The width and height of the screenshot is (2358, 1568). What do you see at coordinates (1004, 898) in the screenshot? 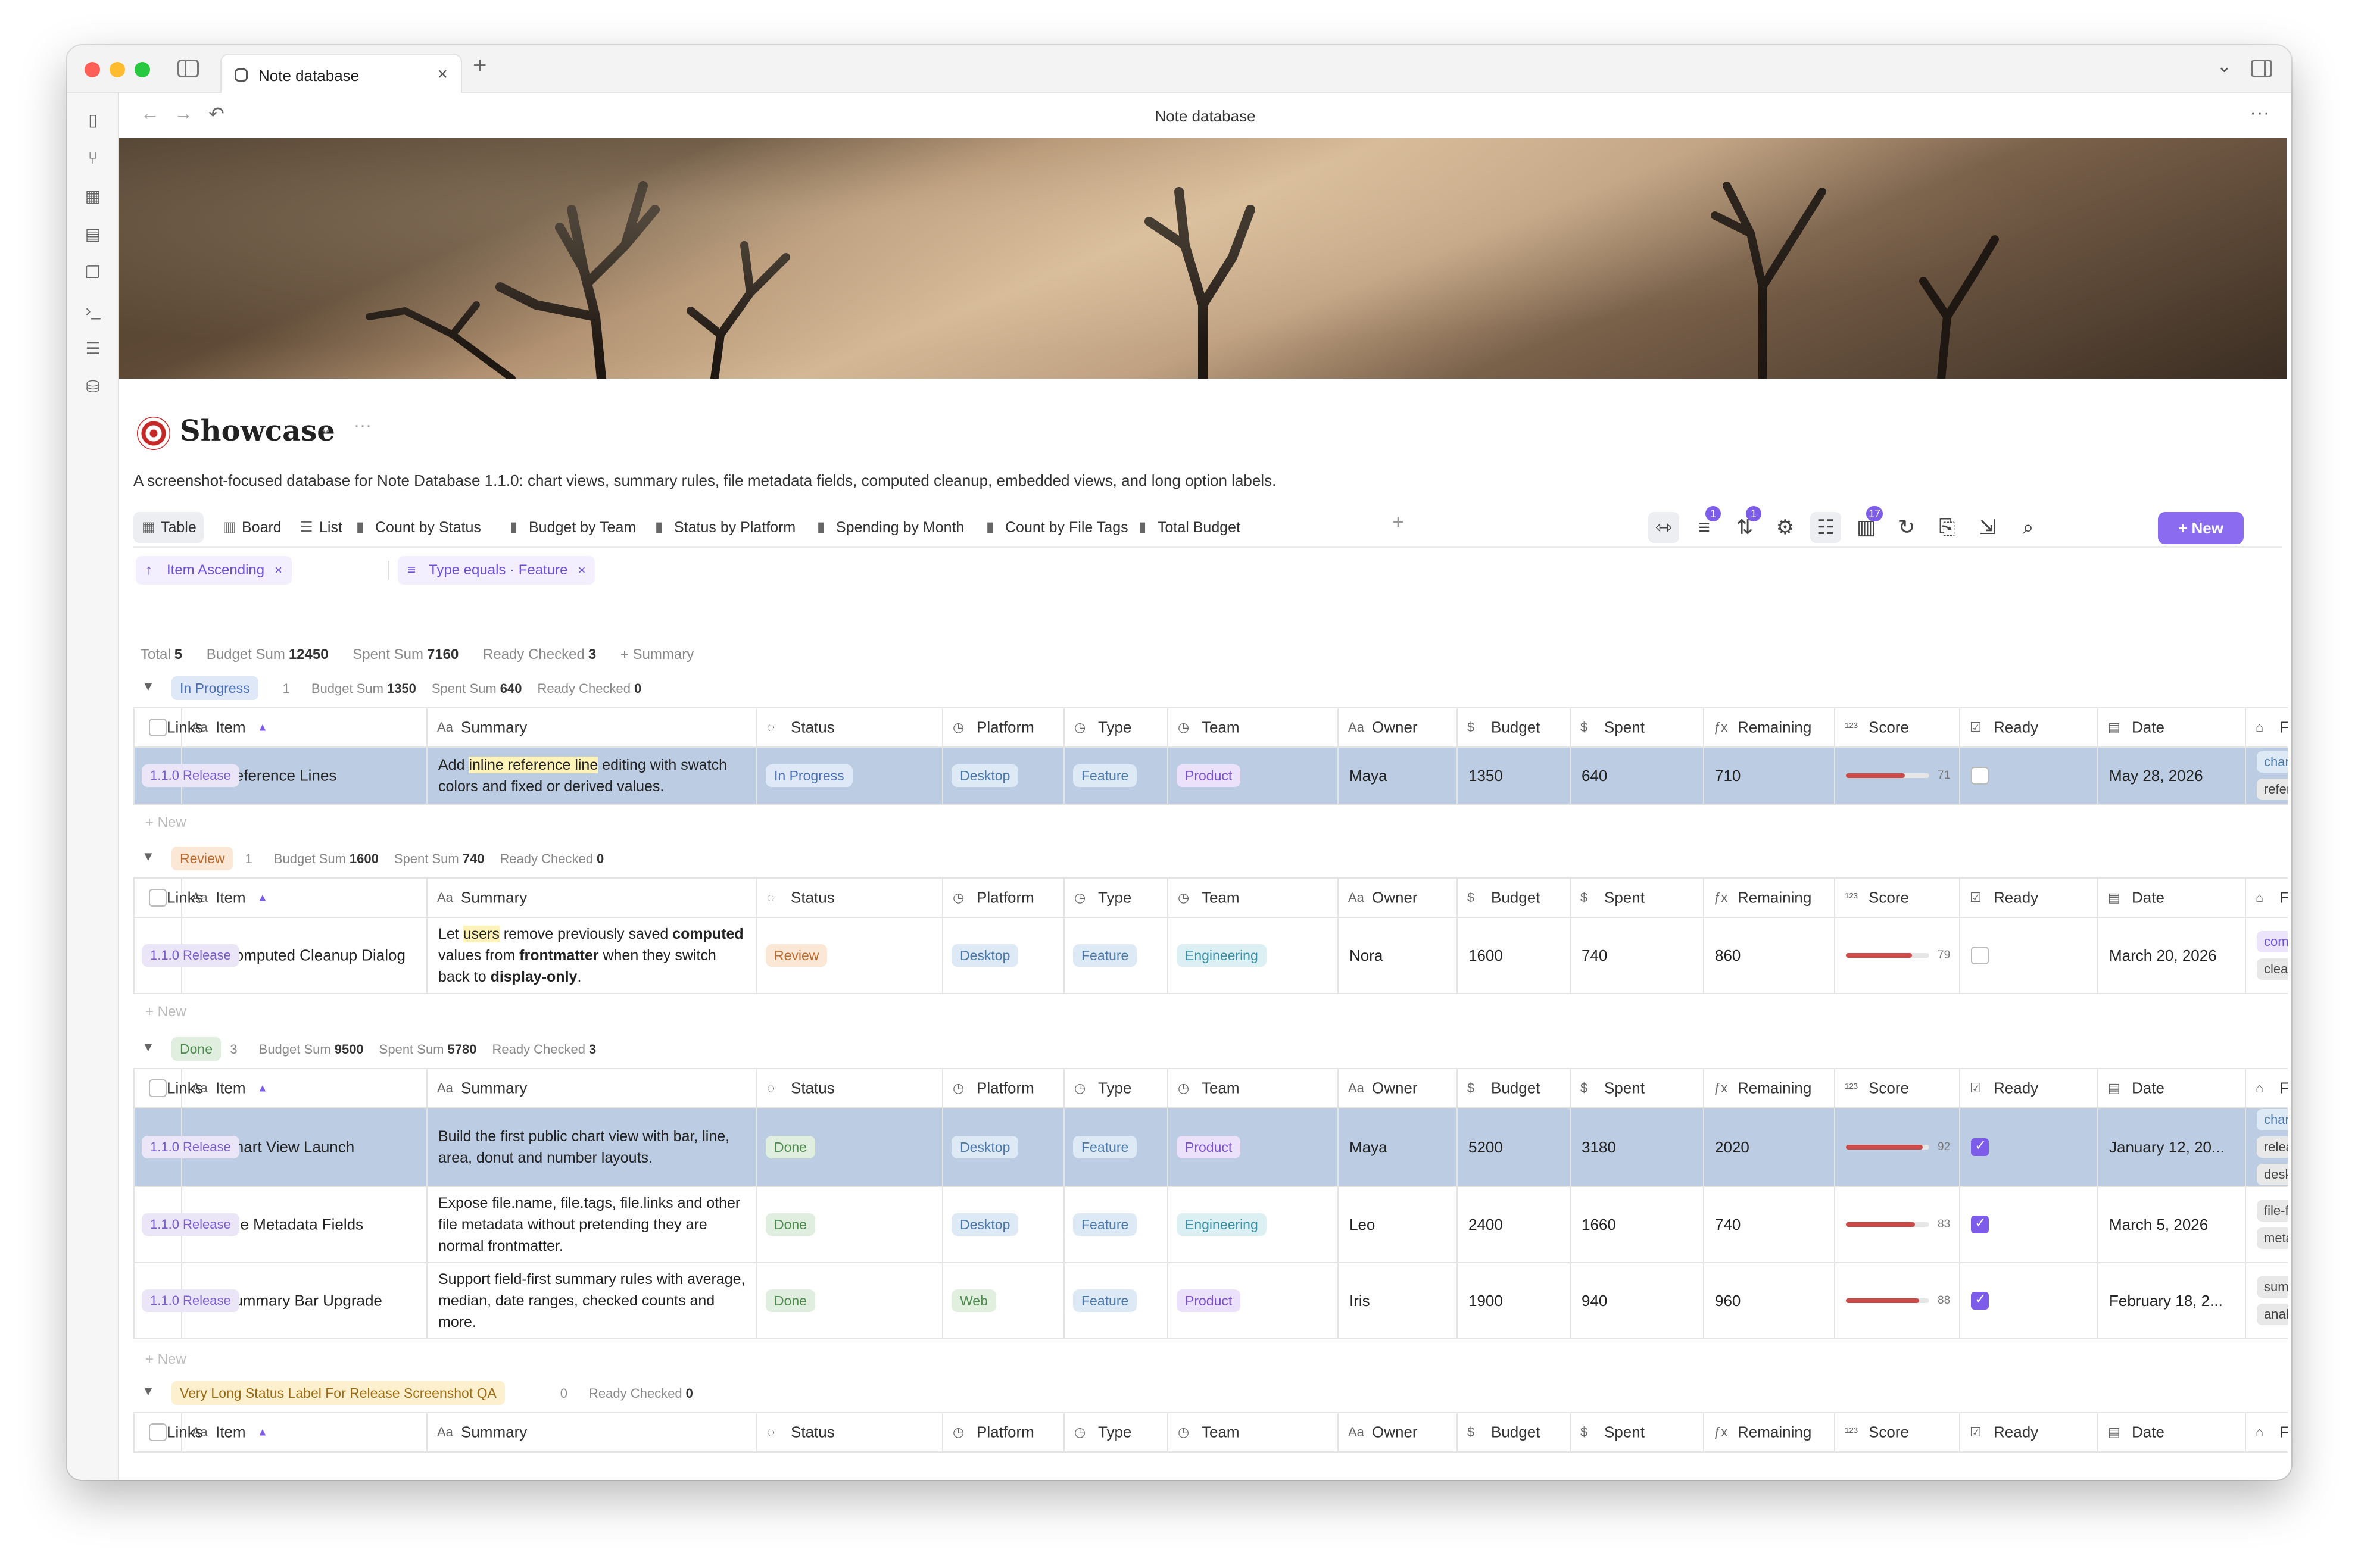
I see `column-header-platform: ◷ Platform` at bounding box center [1004, 898].